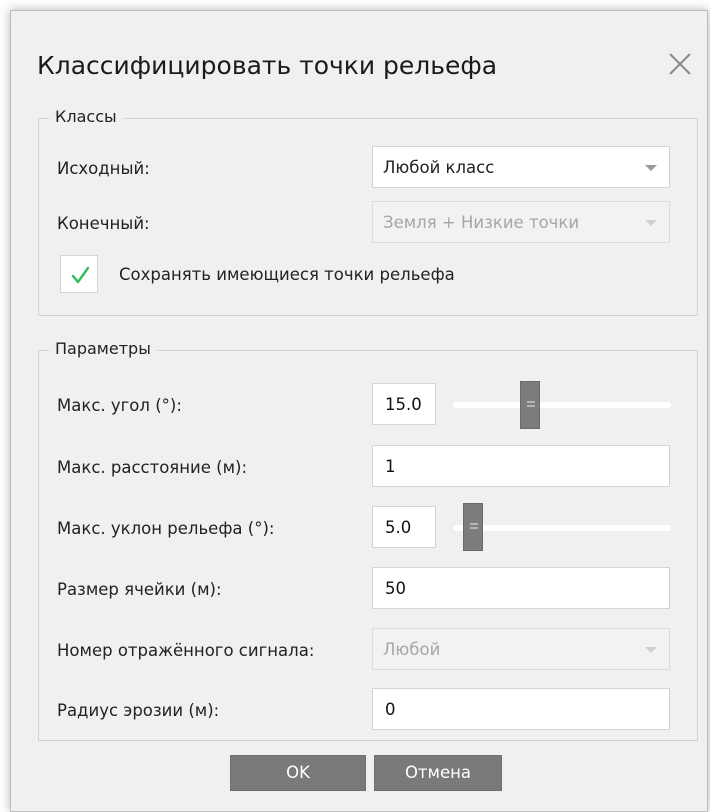 The image size is (710, 812). What do you see at coordinates (680, 64) in the screenshot?
I see `close-icon` at bounding box center [680, 64].